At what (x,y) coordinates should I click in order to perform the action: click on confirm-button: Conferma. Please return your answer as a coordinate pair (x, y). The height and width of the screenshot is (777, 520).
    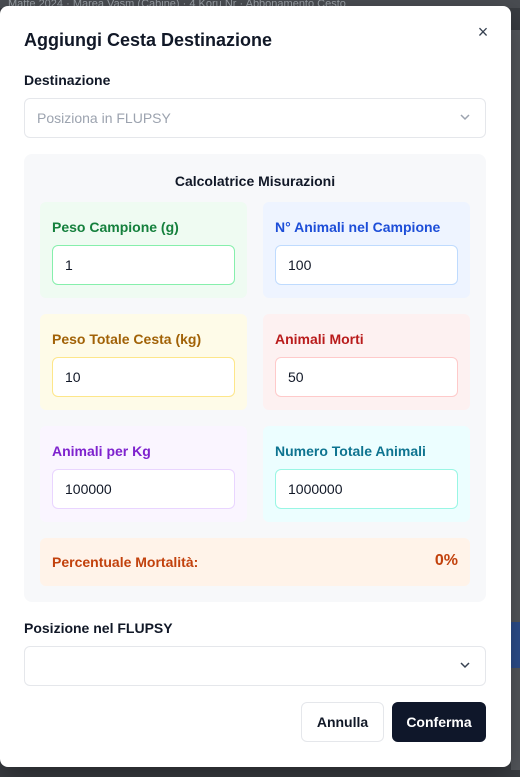
    Looking at the image, I should click on (439, 722).